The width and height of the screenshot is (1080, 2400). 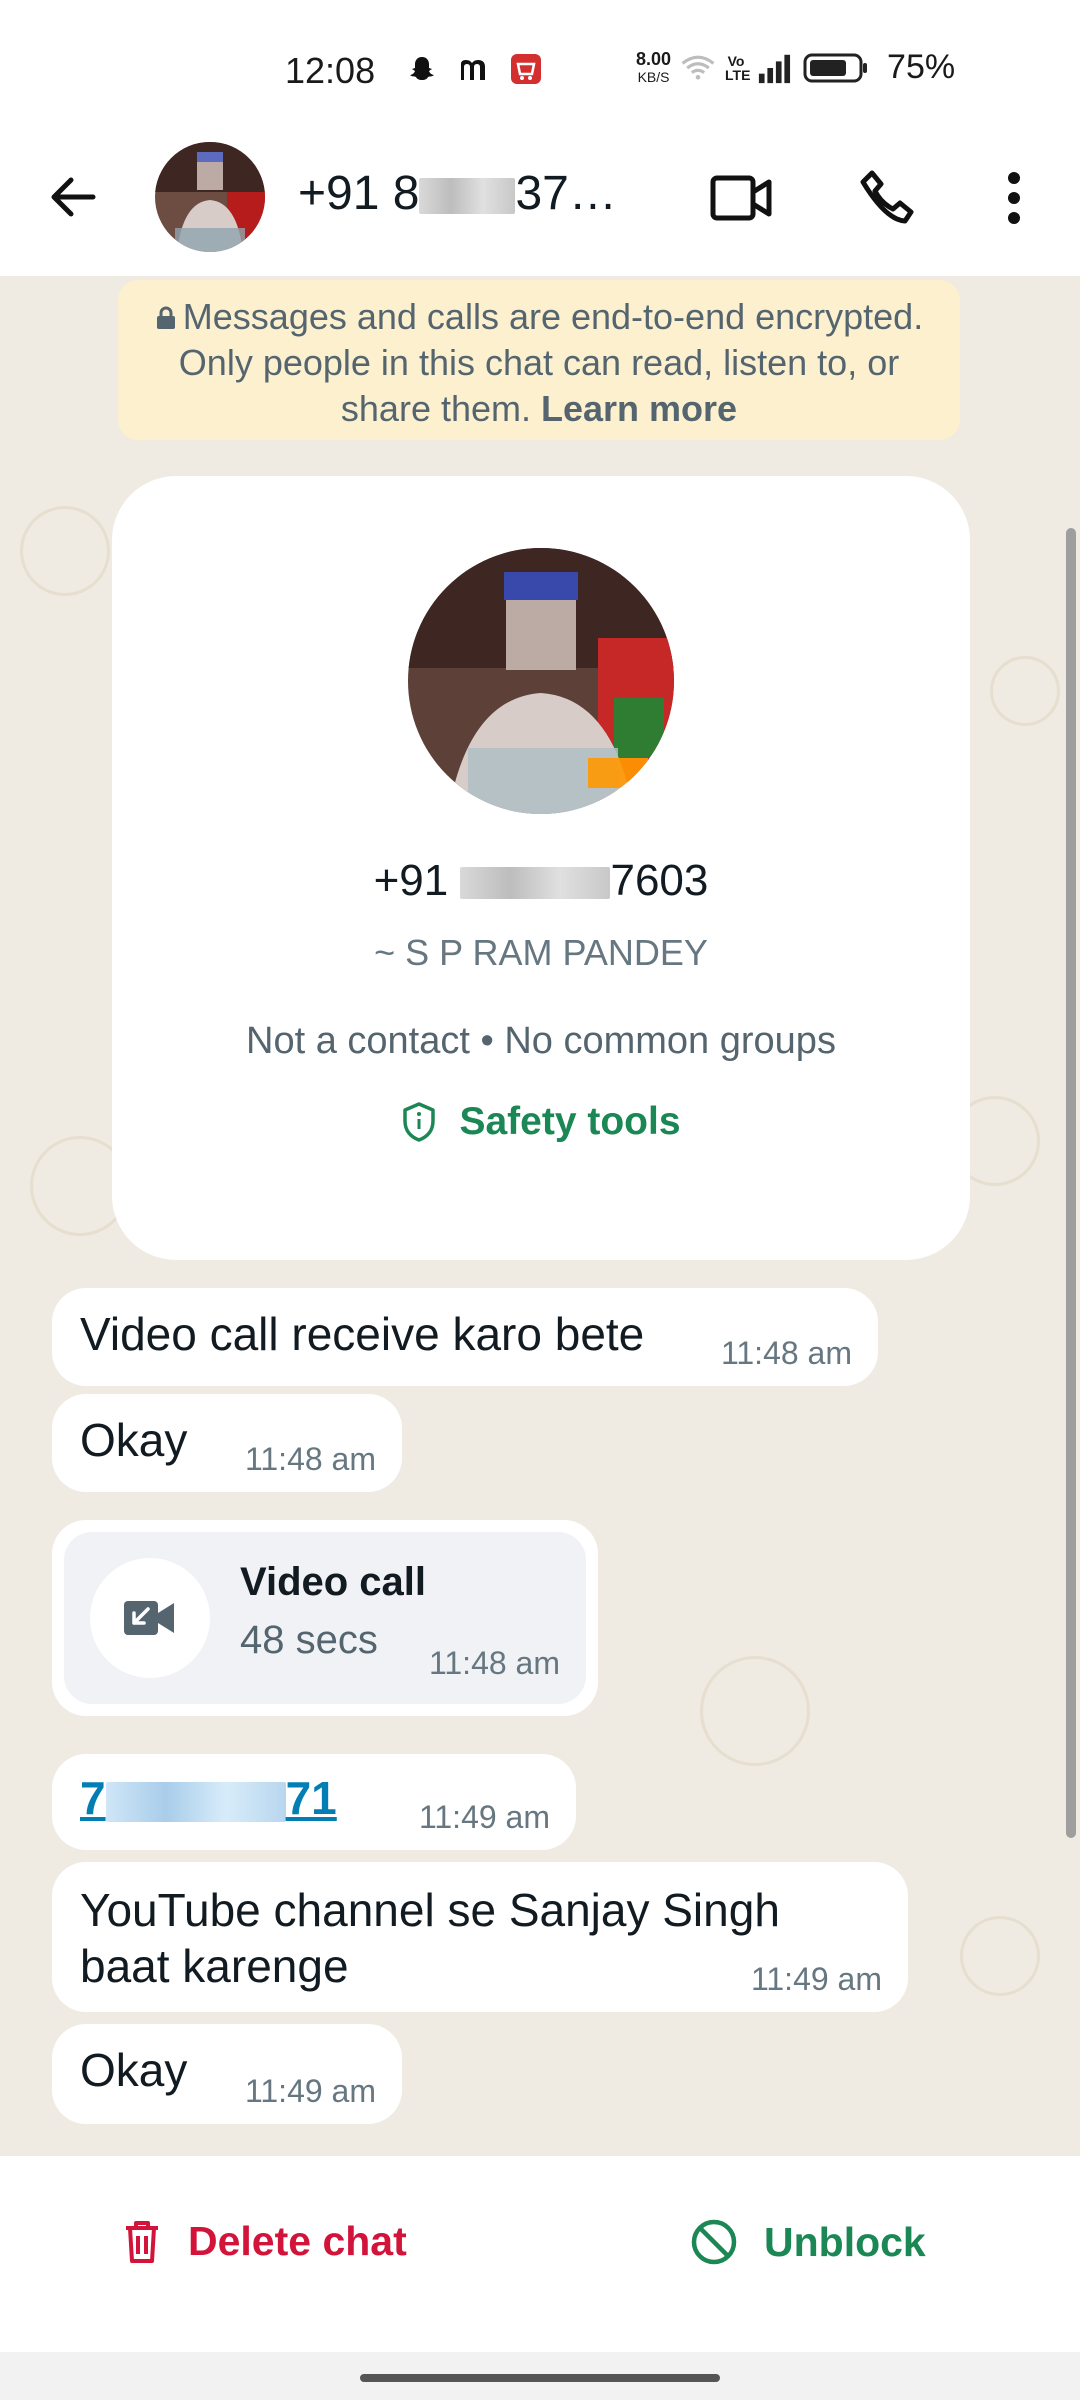 What do you see at coordinates (419, 1122) in the screenshot?
I see `shield-icon` at bounding box center [419, 1122].